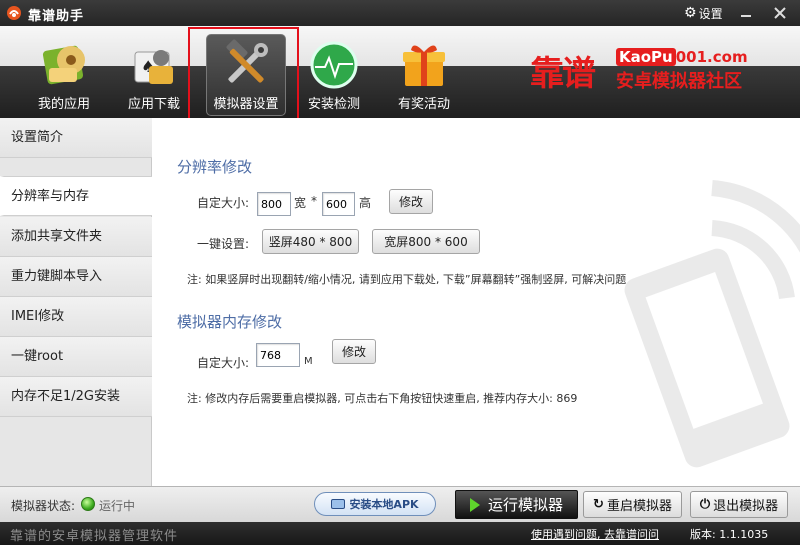 The image size is (800, 545). I want to click on height-unit-label: 高, so click(365, 203).